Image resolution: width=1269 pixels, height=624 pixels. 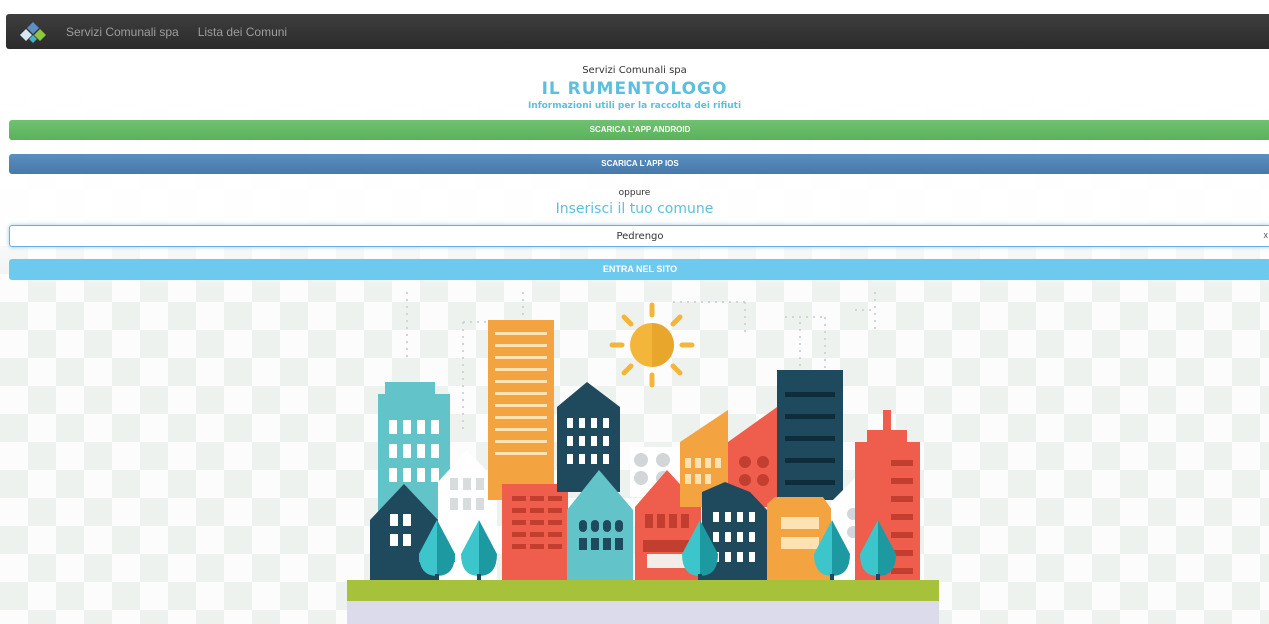 I want to click on download-android-button: SCARICA L'APP ANDROID, so click(x=639, y=130).